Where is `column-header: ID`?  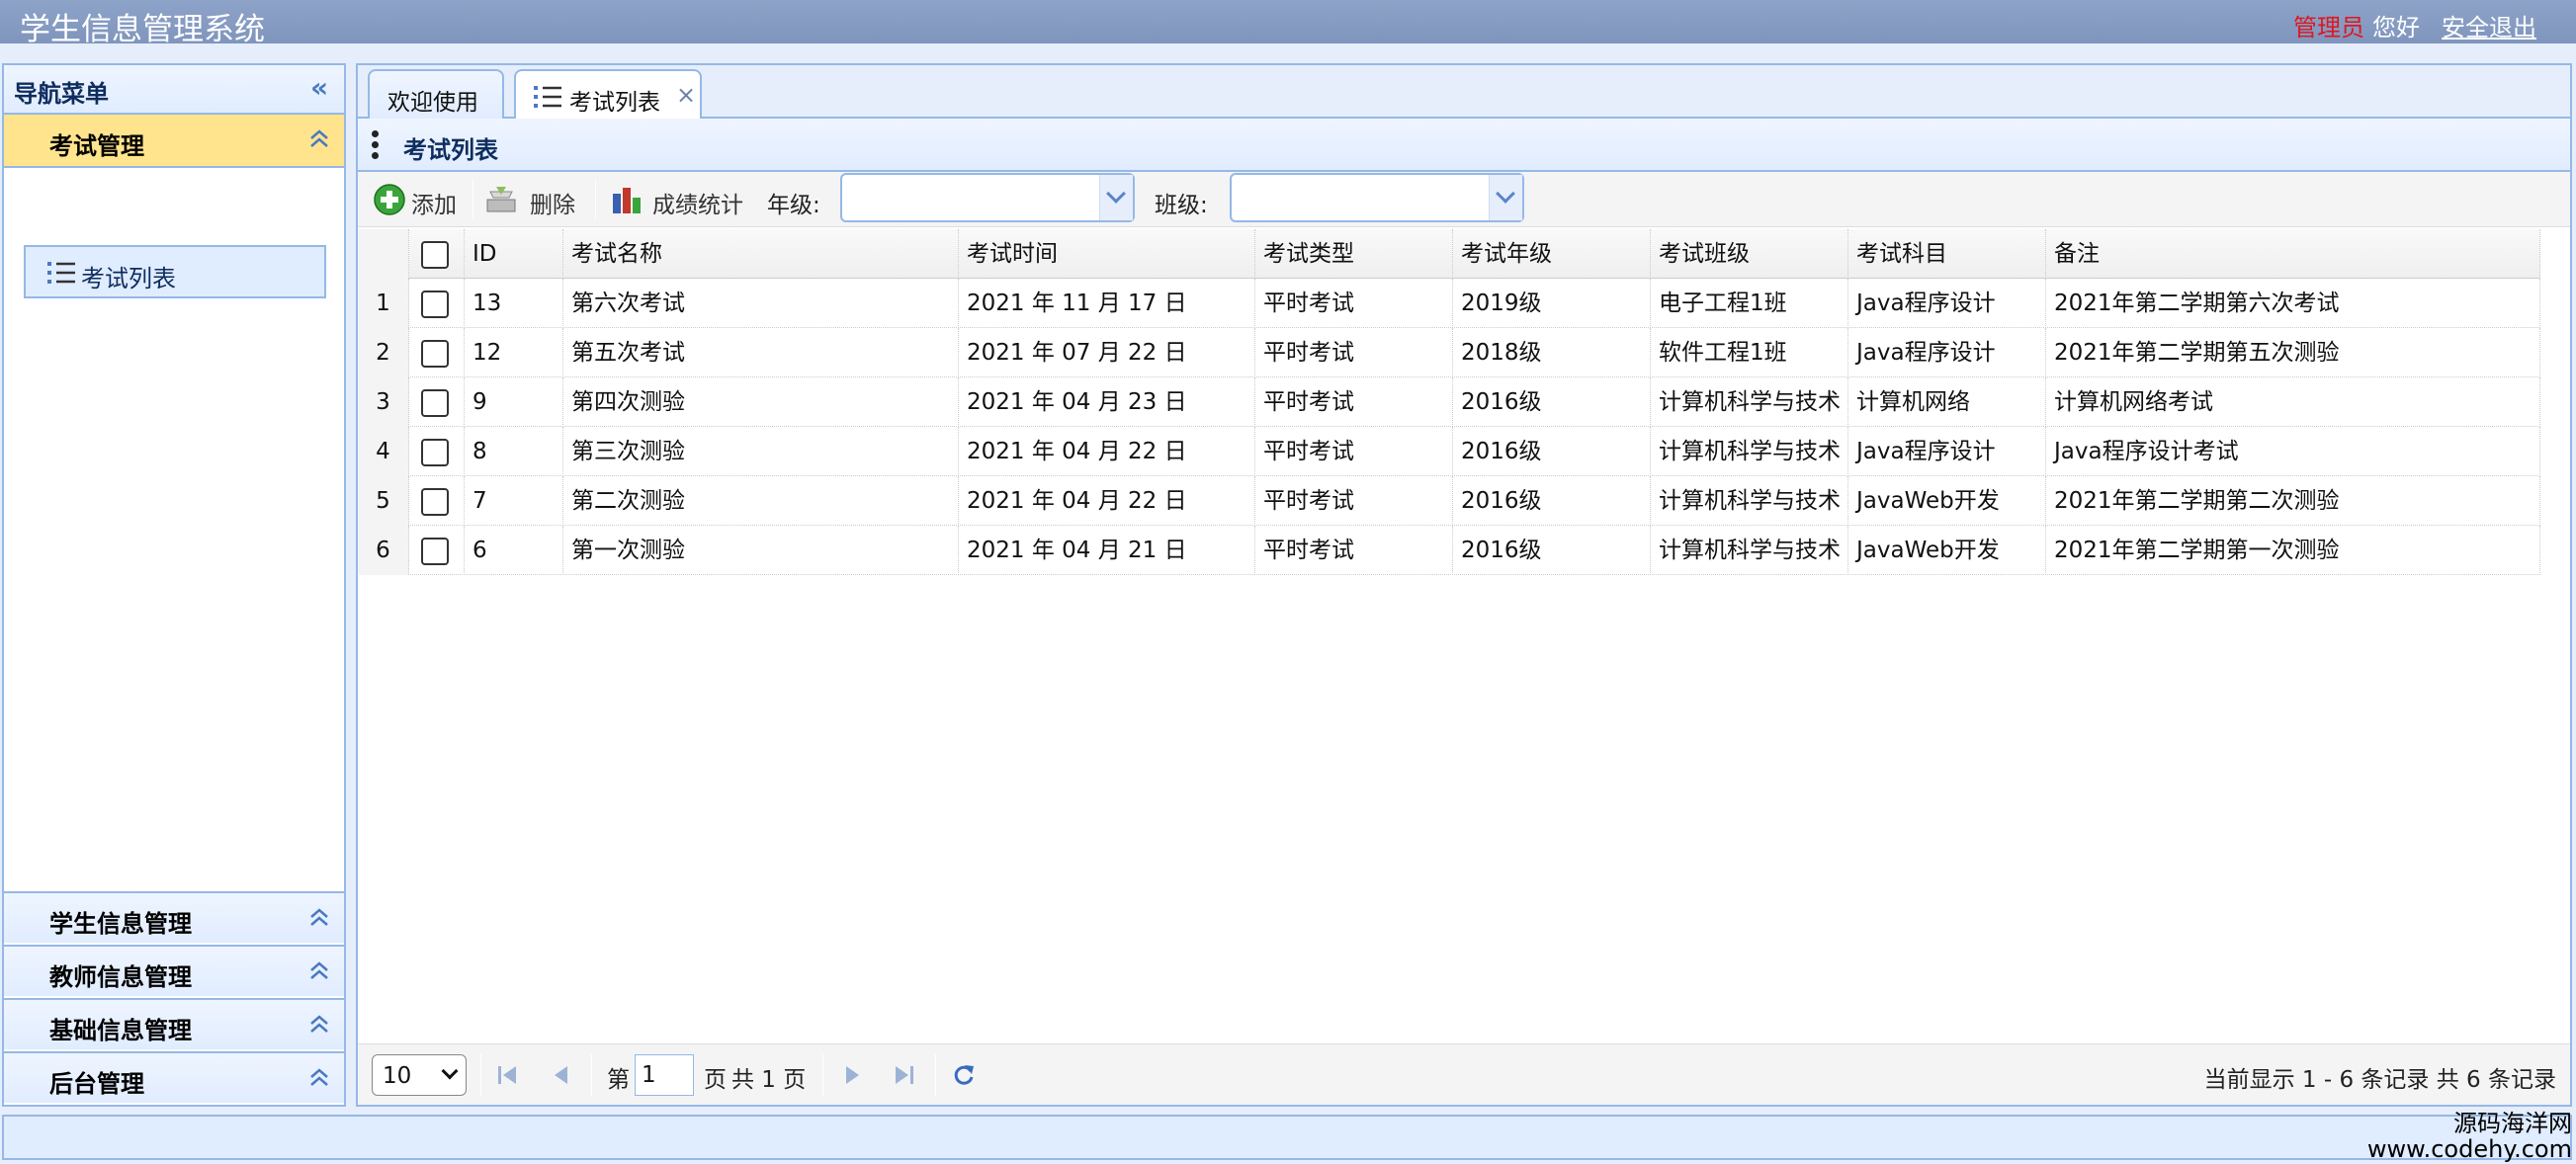
column-header: ID is located at coordinates (514, 254).